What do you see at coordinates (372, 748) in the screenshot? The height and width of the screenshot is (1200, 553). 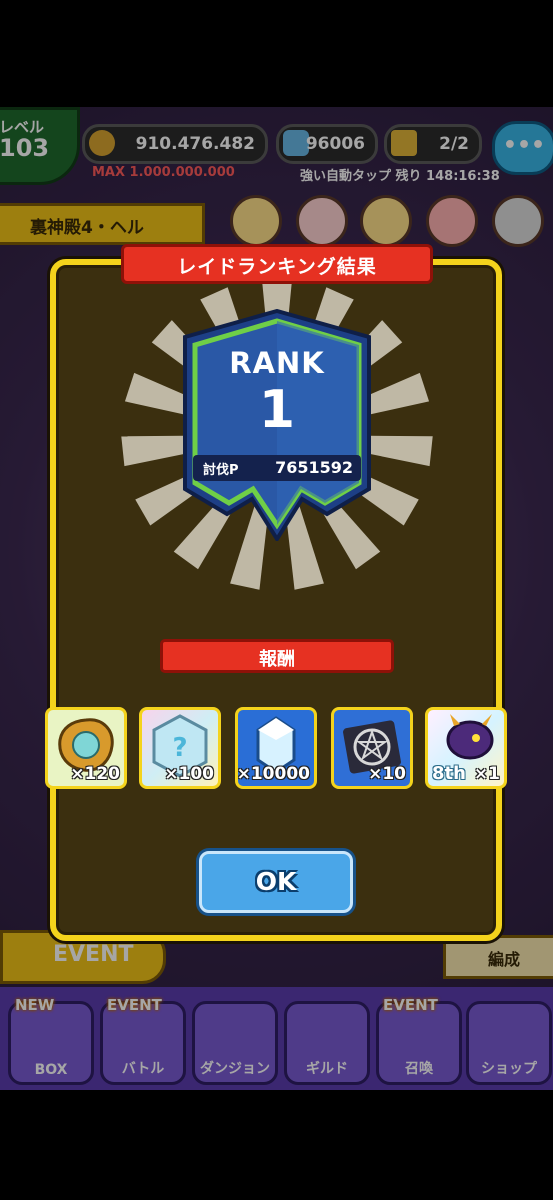 I see `reward-item-4: ×10` at bounding box center [372, 748].